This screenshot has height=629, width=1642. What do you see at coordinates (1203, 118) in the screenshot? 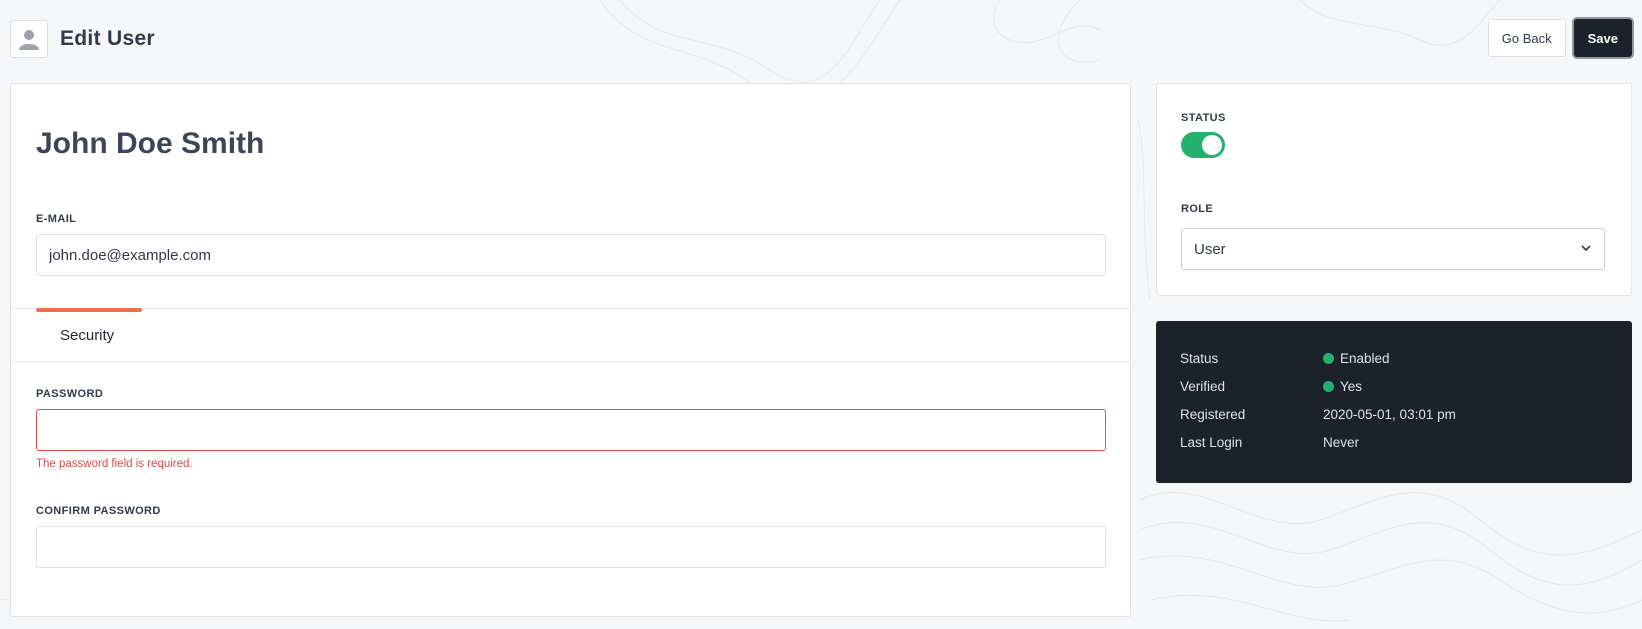
I see `status-label: STATUS` at bounding box center [1203, 118].